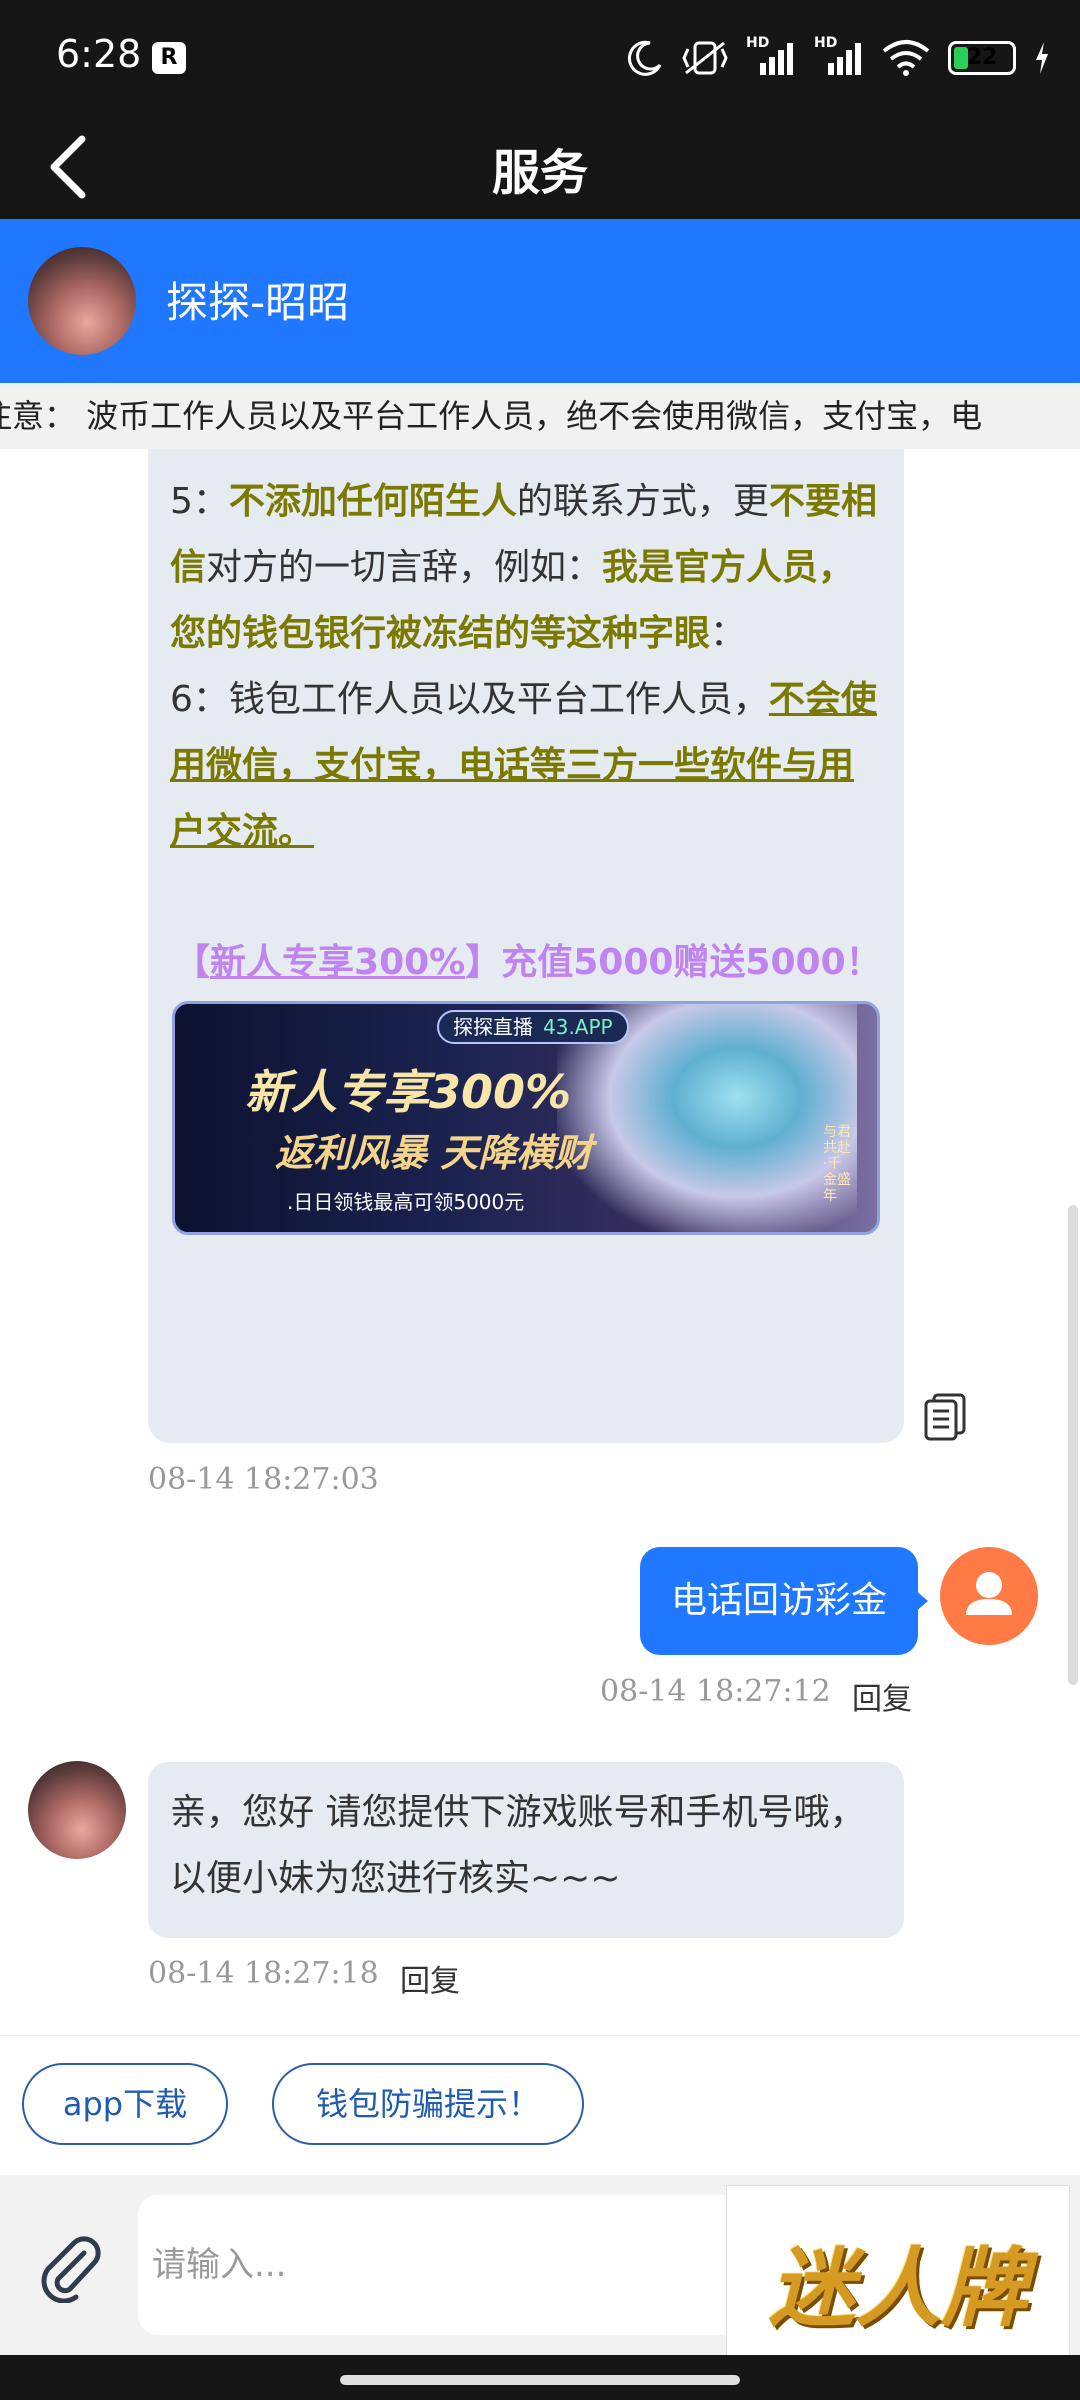  What do you see at coordinates (258, 302) in the screenshot?
I see `agent-name: 探探-昭昭` at bounding box center [258, 302].